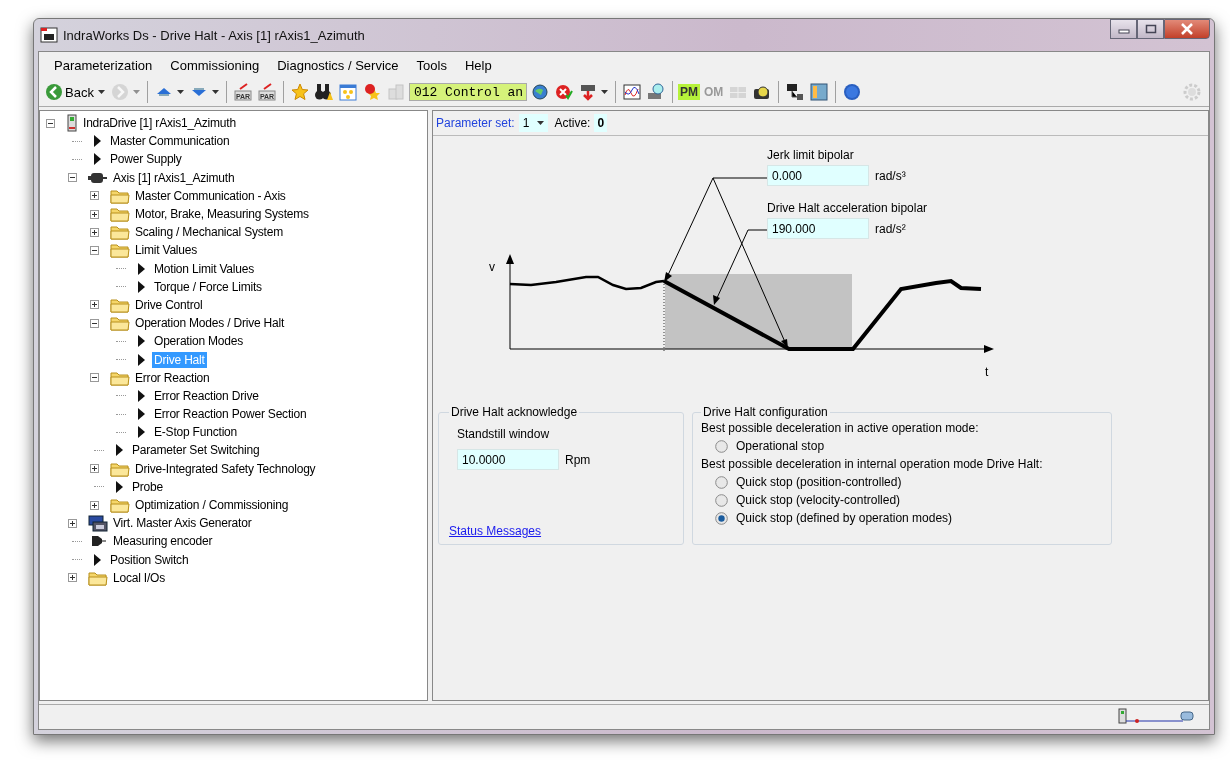 The image size is (1230, 777). I want to click on download-par-icon, so click(266, 92).